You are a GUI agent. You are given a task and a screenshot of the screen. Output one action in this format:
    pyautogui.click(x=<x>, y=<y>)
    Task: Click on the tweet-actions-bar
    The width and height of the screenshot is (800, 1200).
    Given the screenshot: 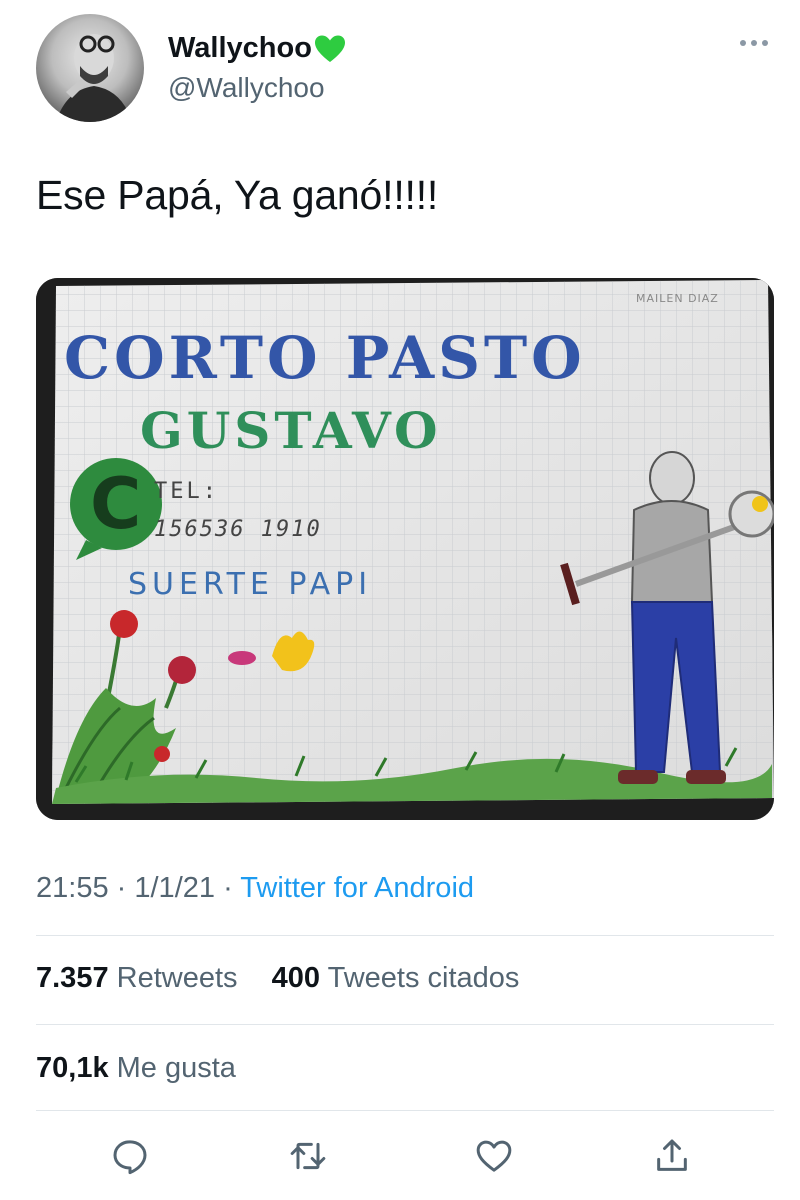 What is the action you would take?
    pyautogui.click(x=405, y=1158)
    